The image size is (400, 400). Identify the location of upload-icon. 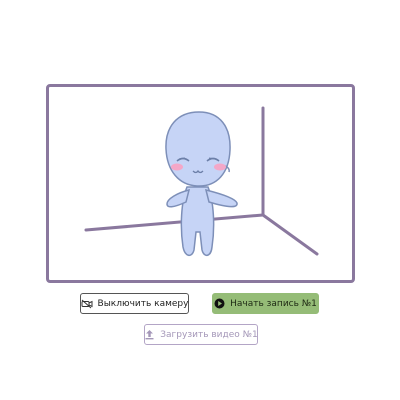
(149, 334).